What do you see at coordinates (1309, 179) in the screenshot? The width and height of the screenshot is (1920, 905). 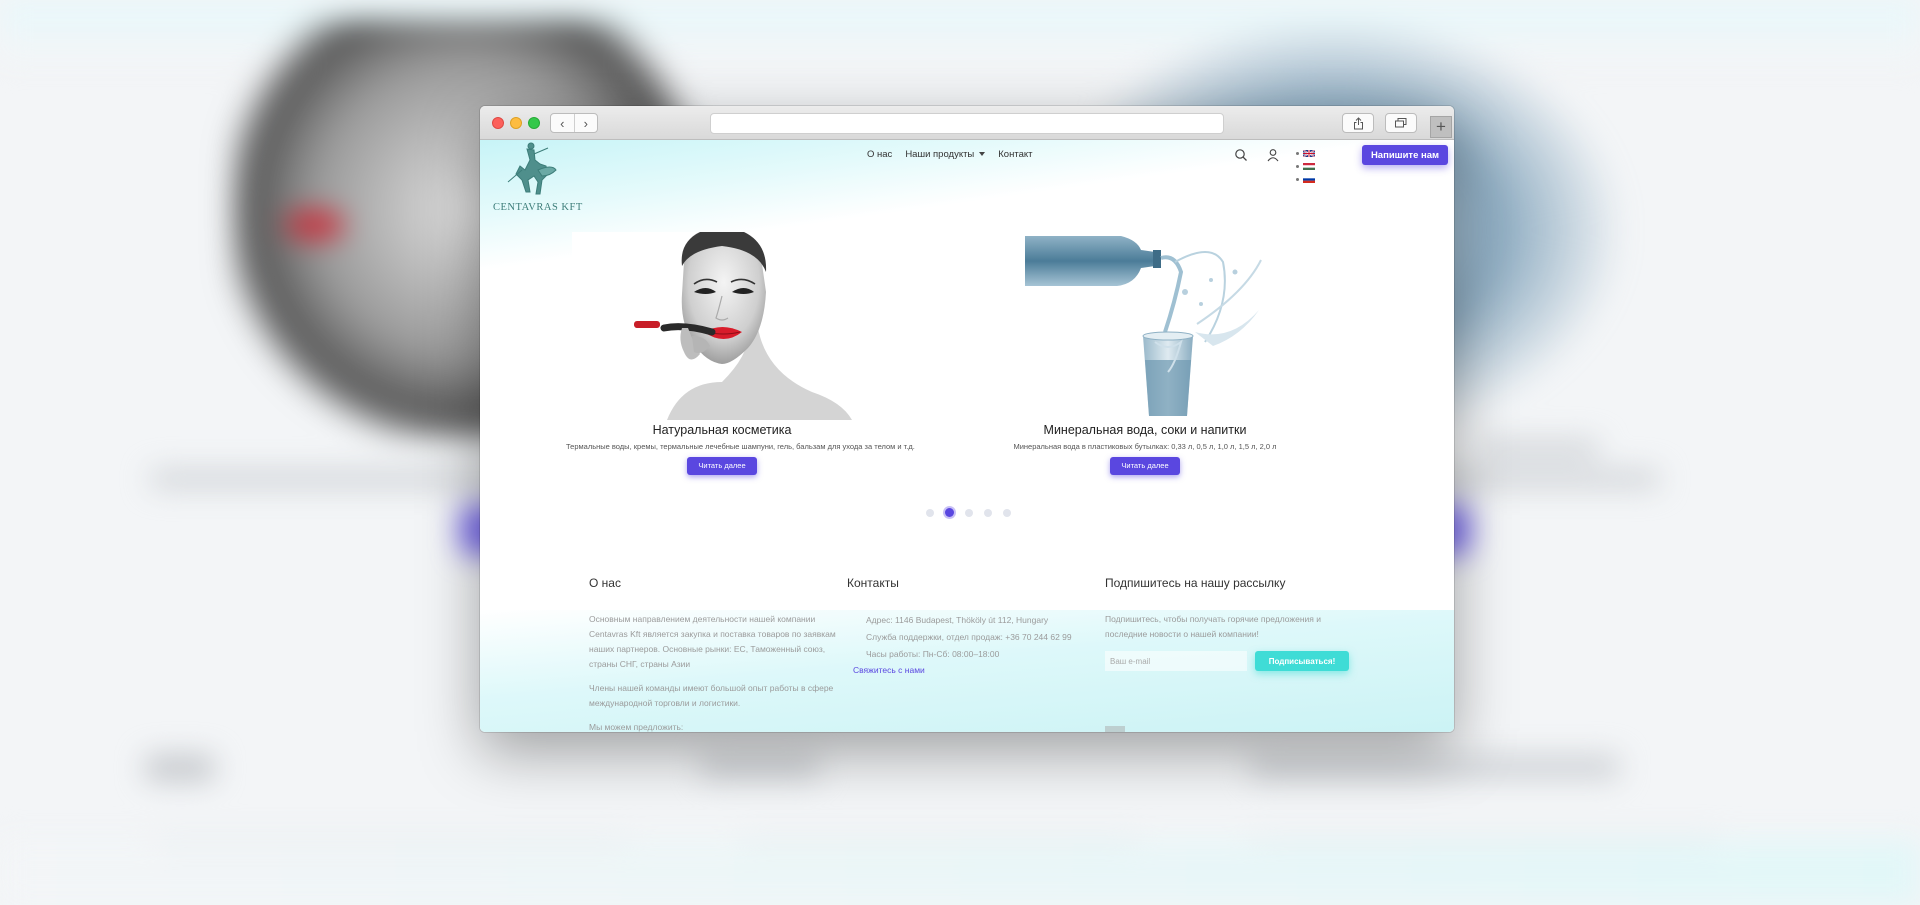 I see `russia-flag-icon` at bounding box center [1309, 179].